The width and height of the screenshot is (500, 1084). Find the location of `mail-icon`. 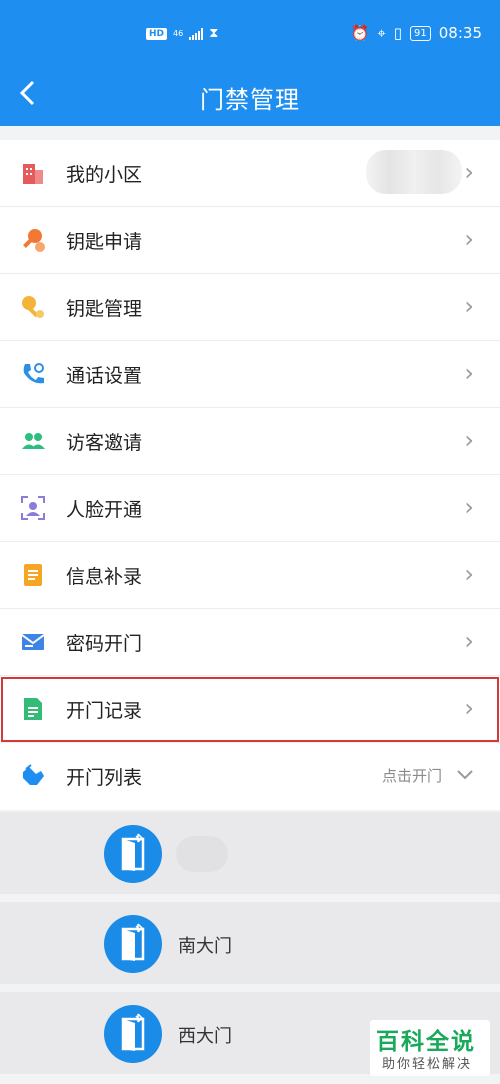

mail-icon is located at coordinates (33, 642).